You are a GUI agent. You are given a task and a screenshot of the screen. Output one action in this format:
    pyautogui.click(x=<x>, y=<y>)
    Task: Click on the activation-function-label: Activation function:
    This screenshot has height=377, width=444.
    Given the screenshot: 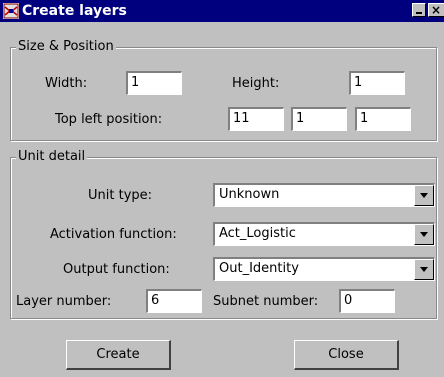 What is the action you would take?
    pyautogui.click(x=113, y=234)
    